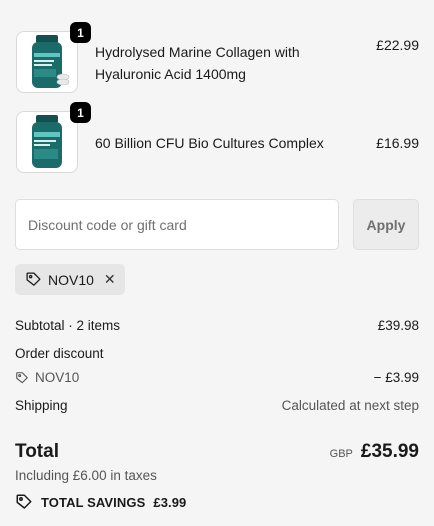  Describe the element at coordinates (217, 405) in the screenshot. I see `shipping-row: Shipping Calculated at next step` at that location.